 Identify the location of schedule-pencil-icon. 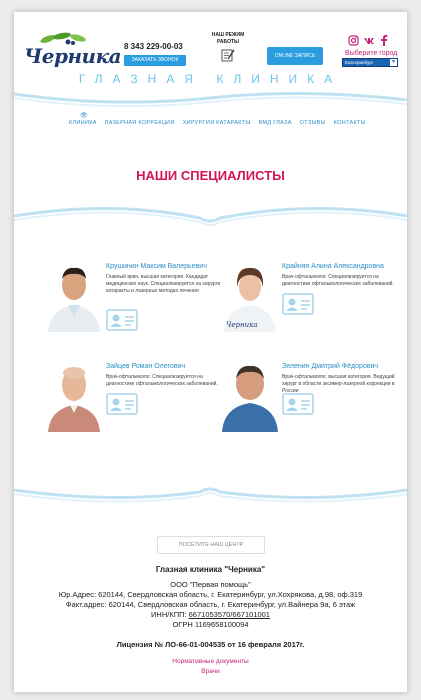
(228, 55).